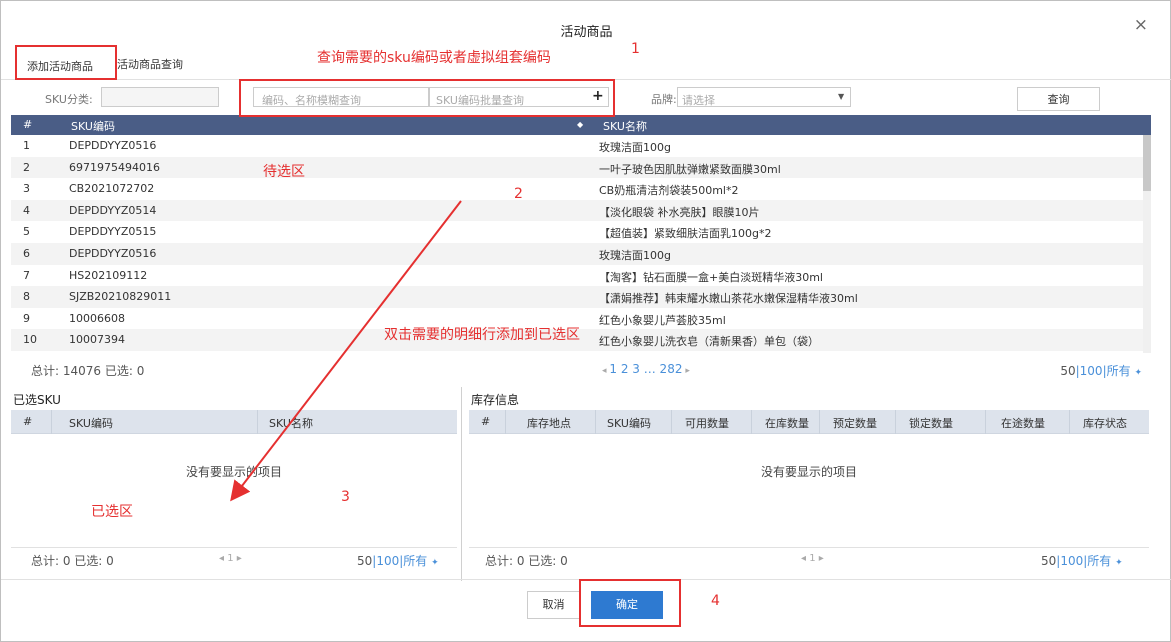 Image resolution: width=1171 pixels, height=642 pixels. I want to click on table-row: 7 HS202109112 【淘客】钻石面膜一盒+美白淡斑精华液30ml, so click(581, 276).